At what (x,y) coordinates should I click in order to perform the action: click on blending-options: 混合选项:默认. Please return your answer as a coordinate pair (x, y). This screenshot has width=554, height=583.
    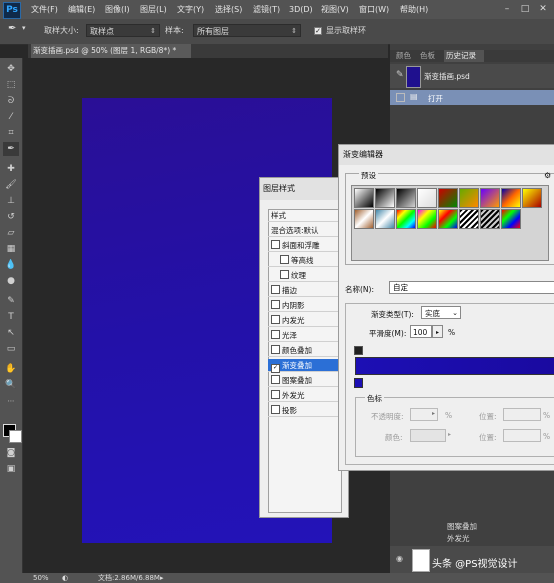
    Looking at the image, I should click on (304, 230).